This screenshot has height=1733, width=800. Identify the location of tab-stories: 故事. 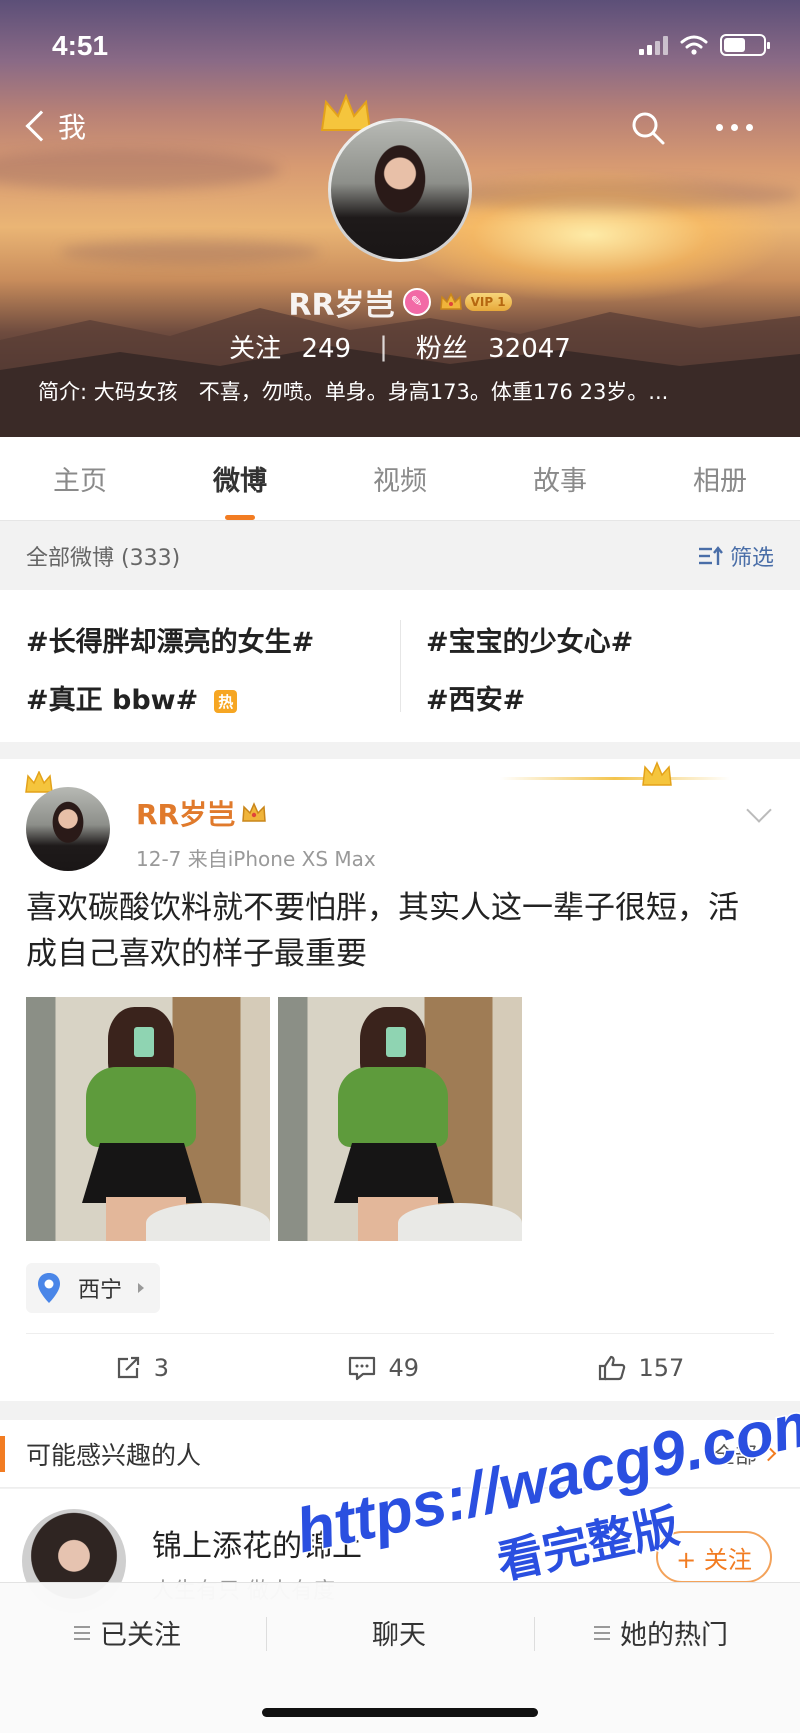
(560, 478).